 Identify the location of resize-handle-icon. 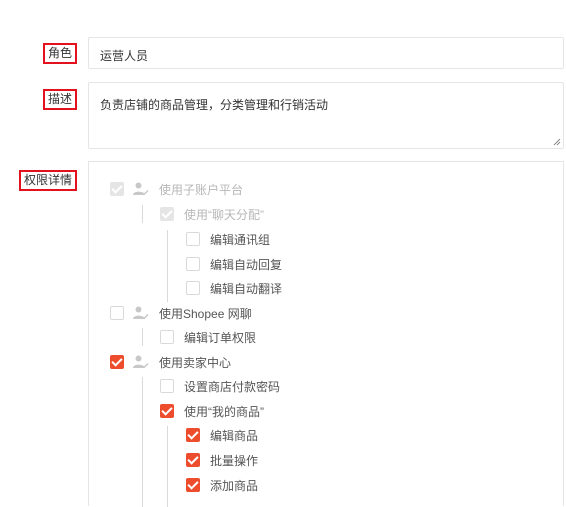
(557, 142).